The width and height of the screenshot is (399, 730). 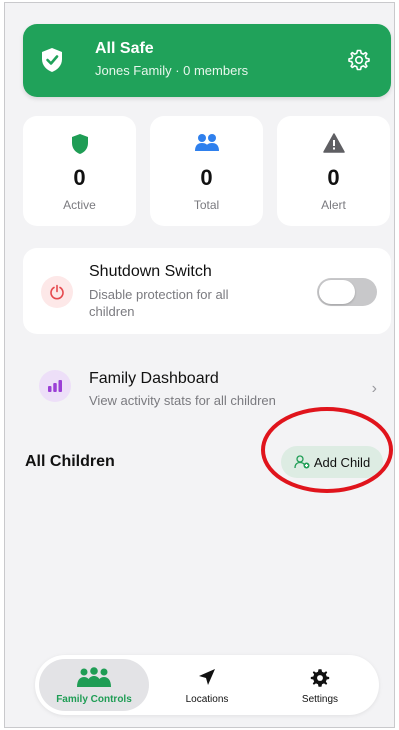 I want to click on status-banner: All Safe Jones Family · 0 members, so click(x=207, y=60).